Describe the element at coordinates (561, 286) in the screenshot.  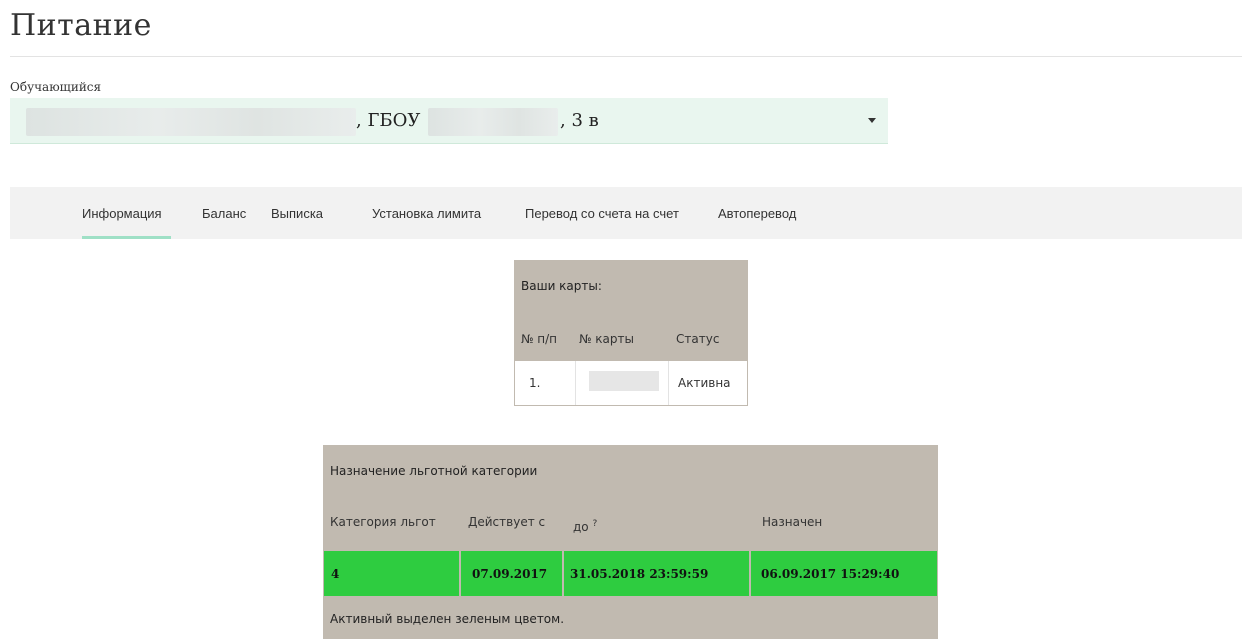
I see `cards-title: Ваши карты:` at that location.